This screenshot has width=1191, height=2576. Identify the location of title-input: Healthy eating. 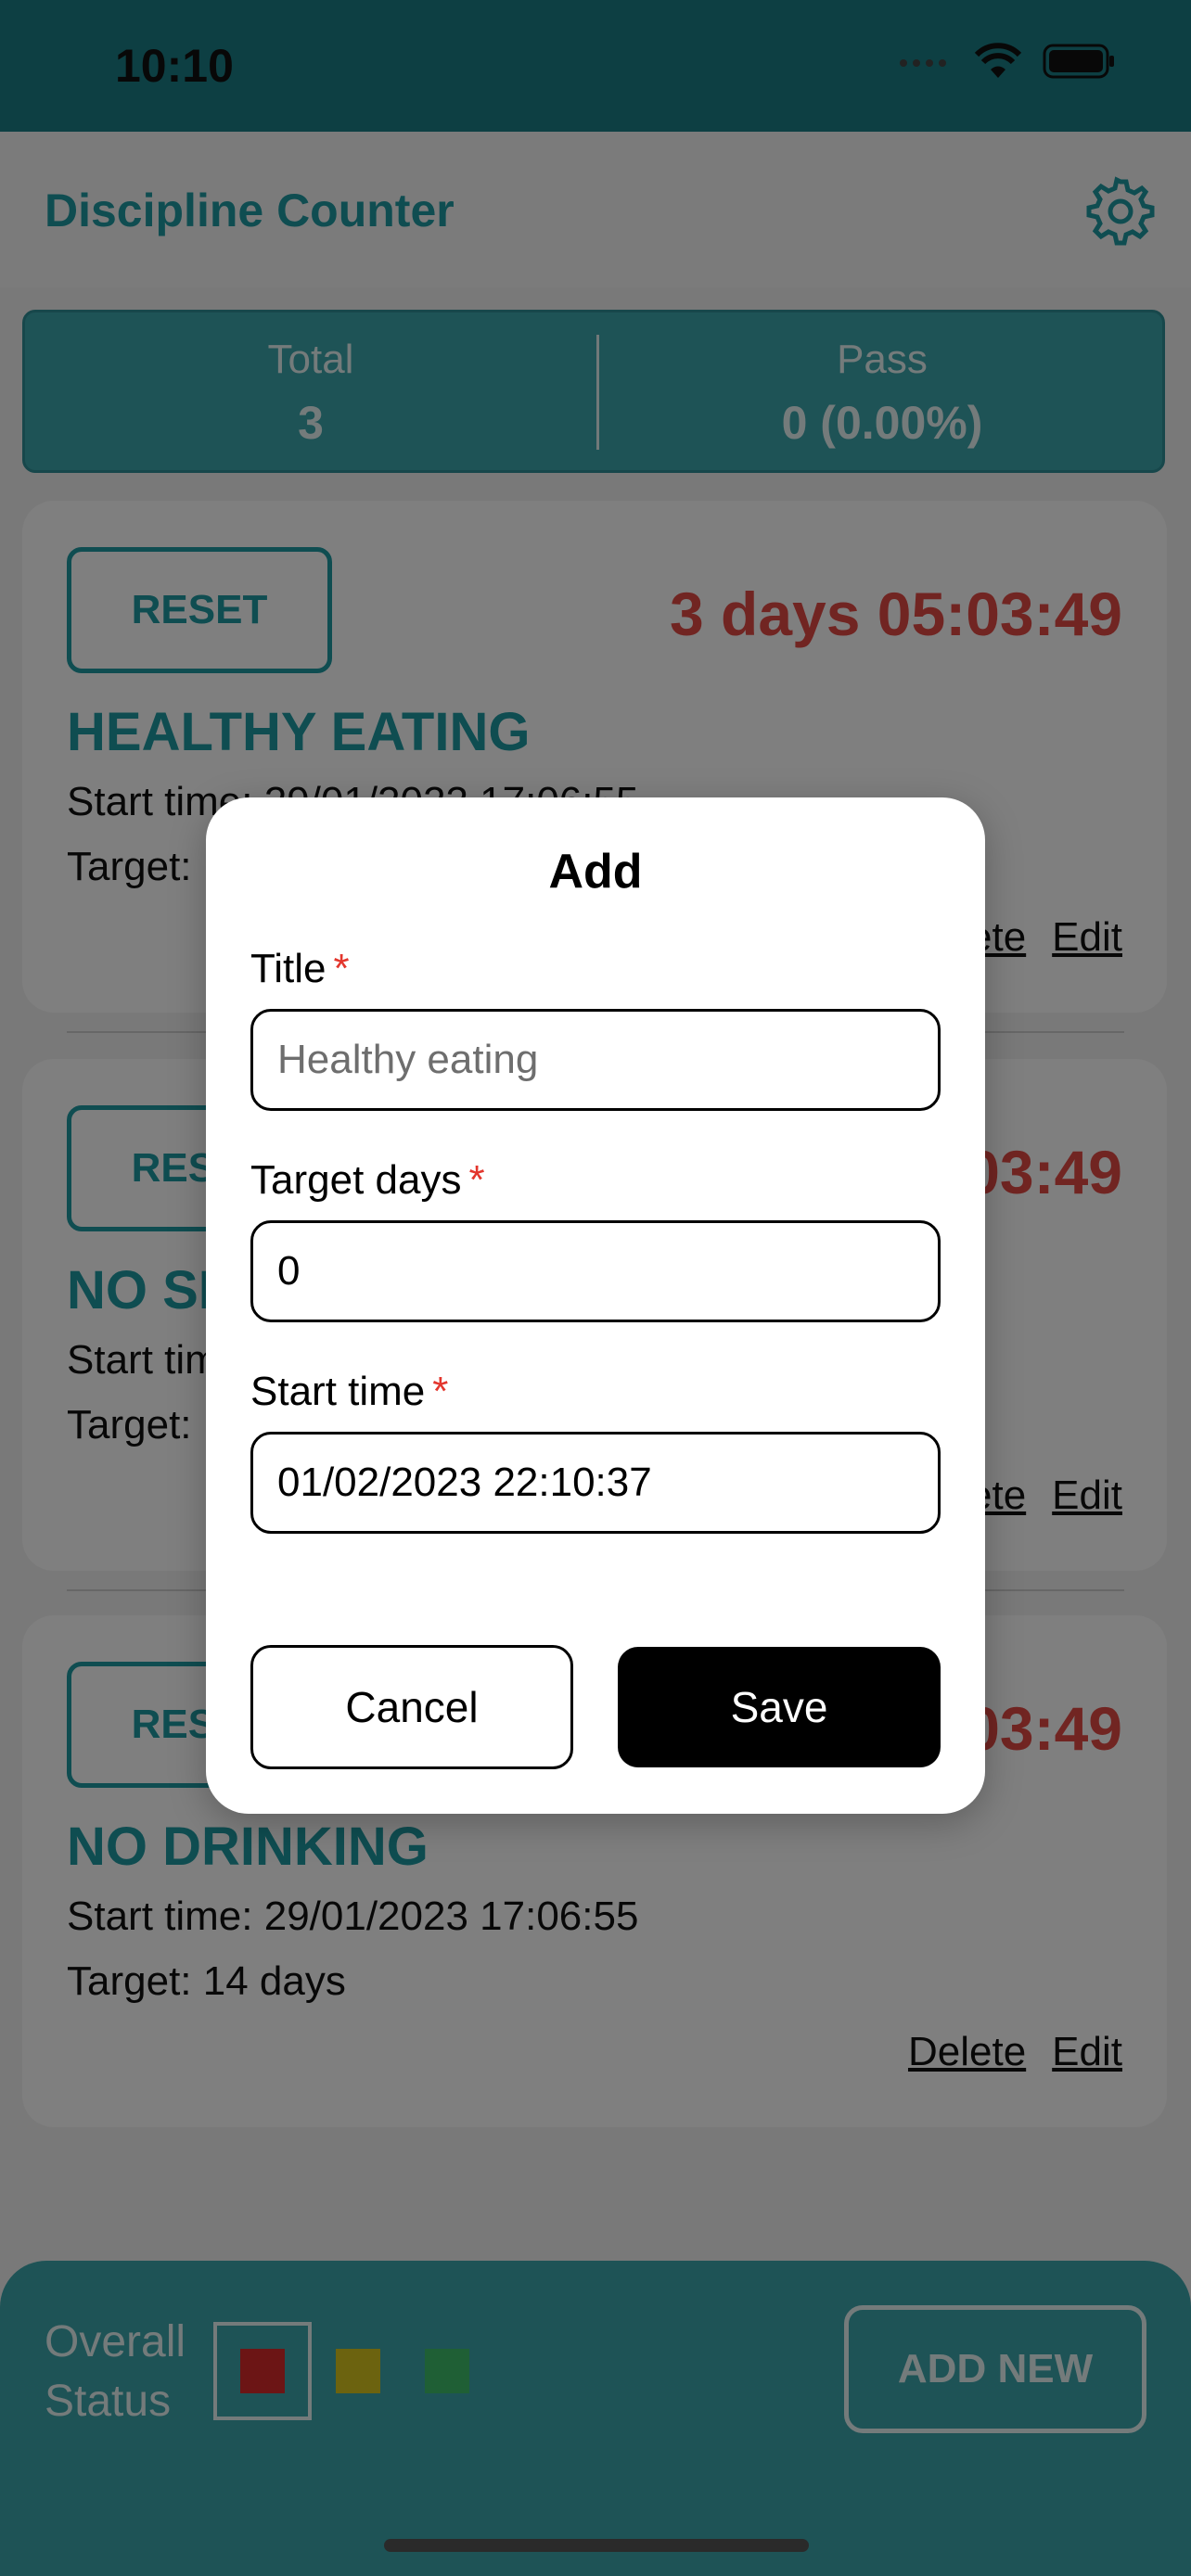
(595, 1060).